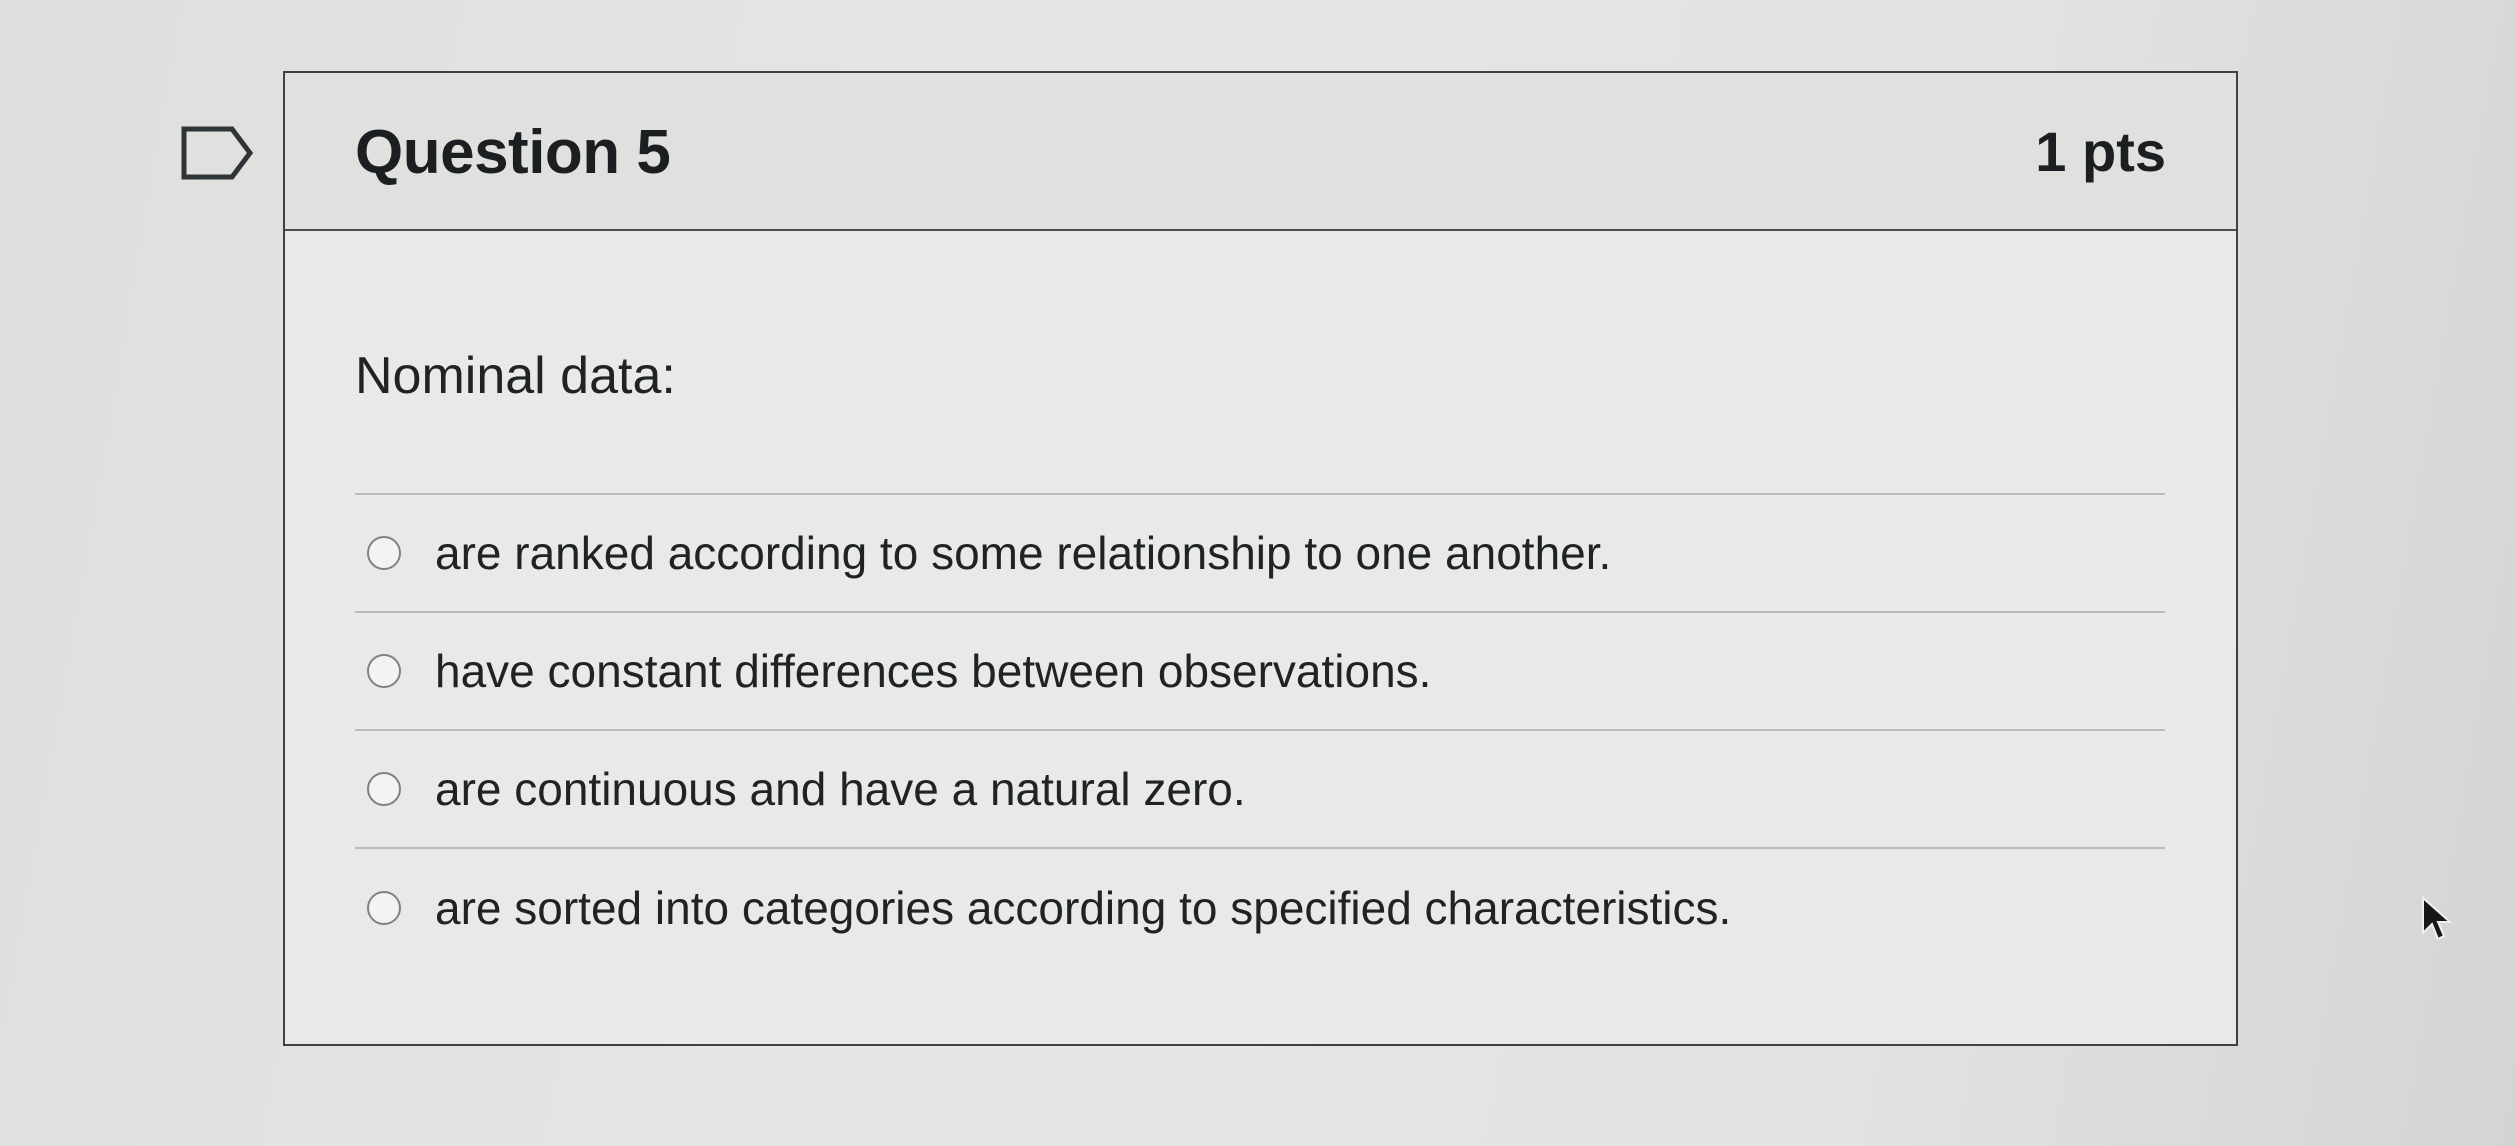 The width and height of the screenshot is (2516, 1146). I want to click on question-points: 1 pts, so click(2100, 151).